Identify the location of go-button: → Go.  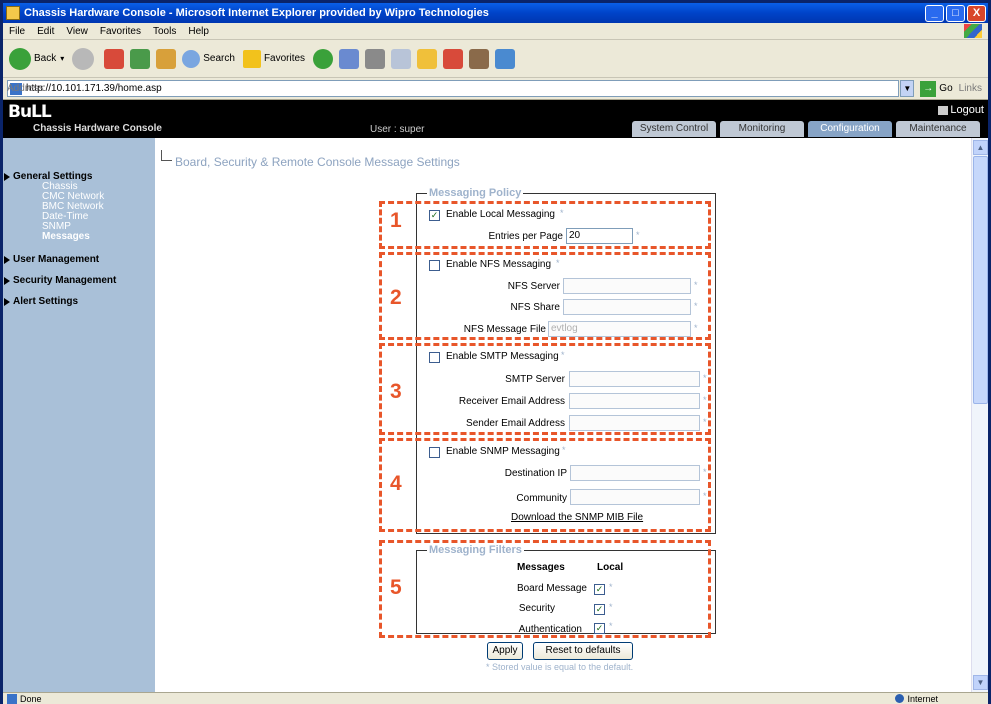
(936, 88).